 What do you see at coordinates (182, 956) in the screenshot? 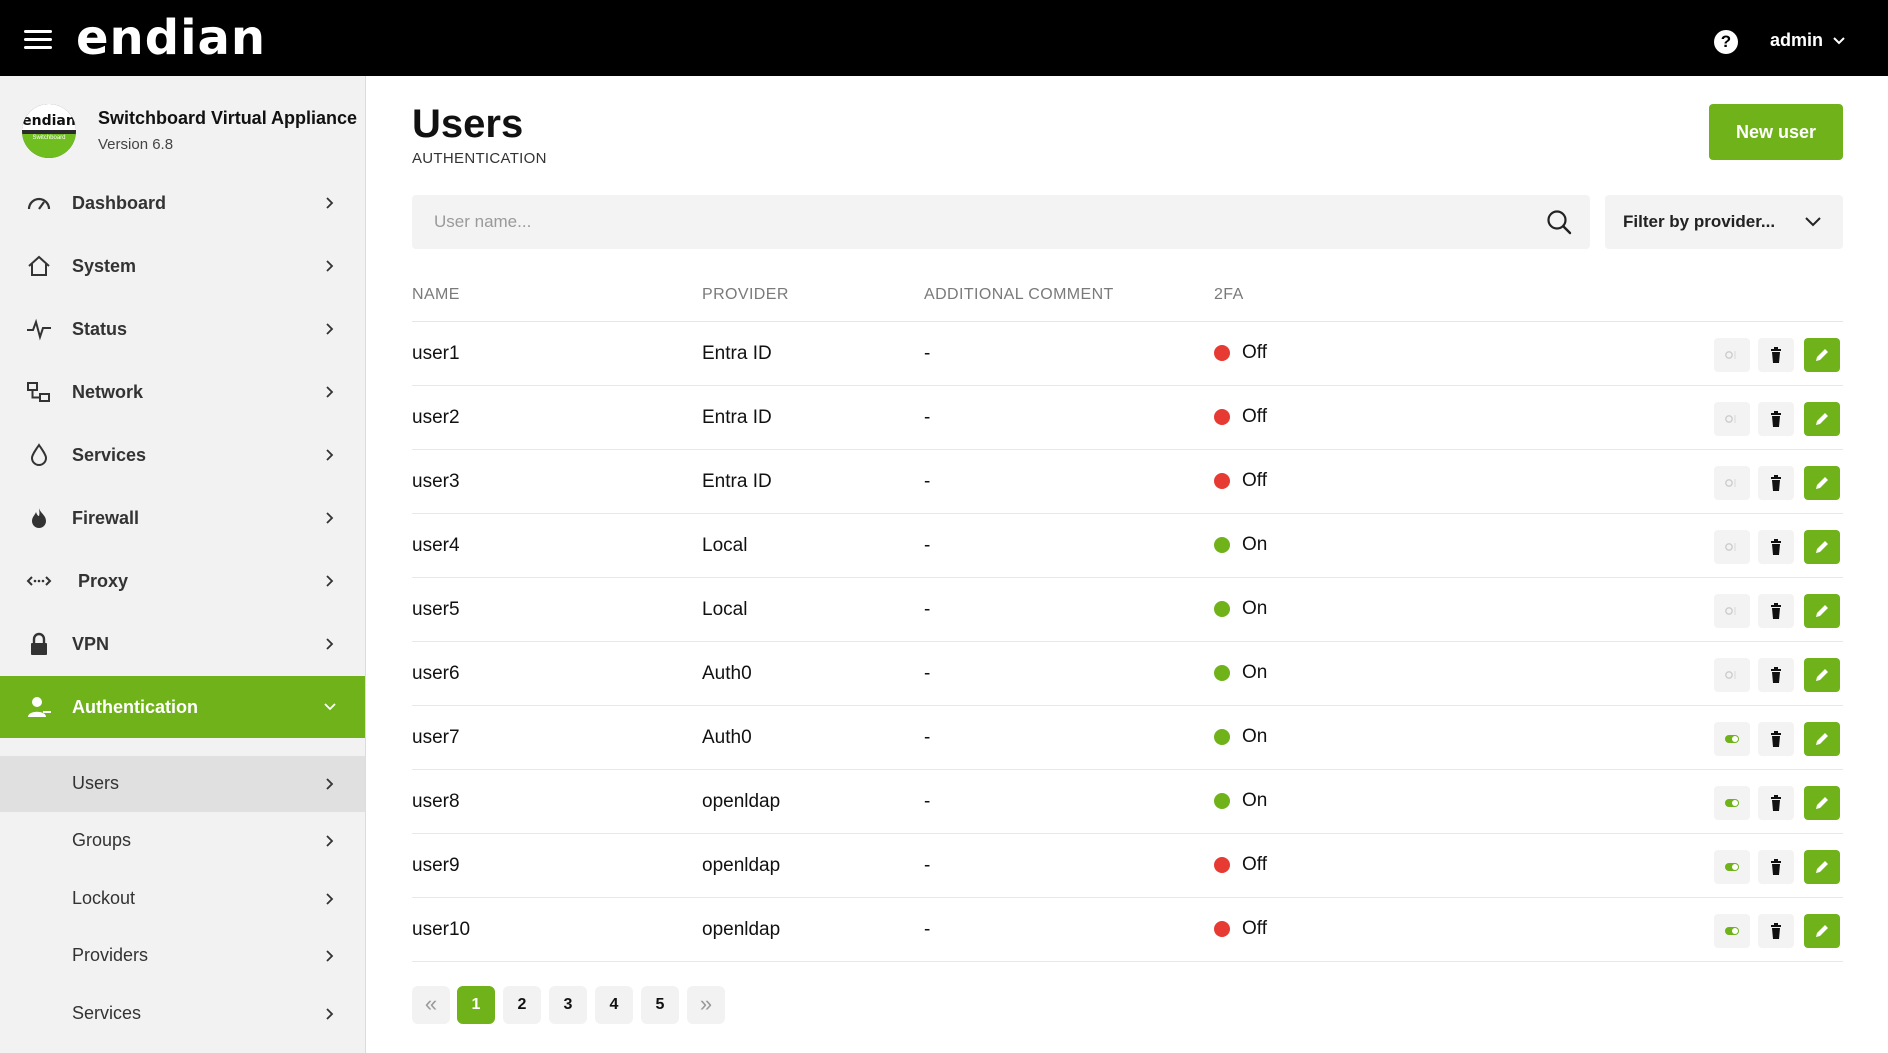
I see `sidebar-subitem-providers: Providers` at bounding box center [182, 956].